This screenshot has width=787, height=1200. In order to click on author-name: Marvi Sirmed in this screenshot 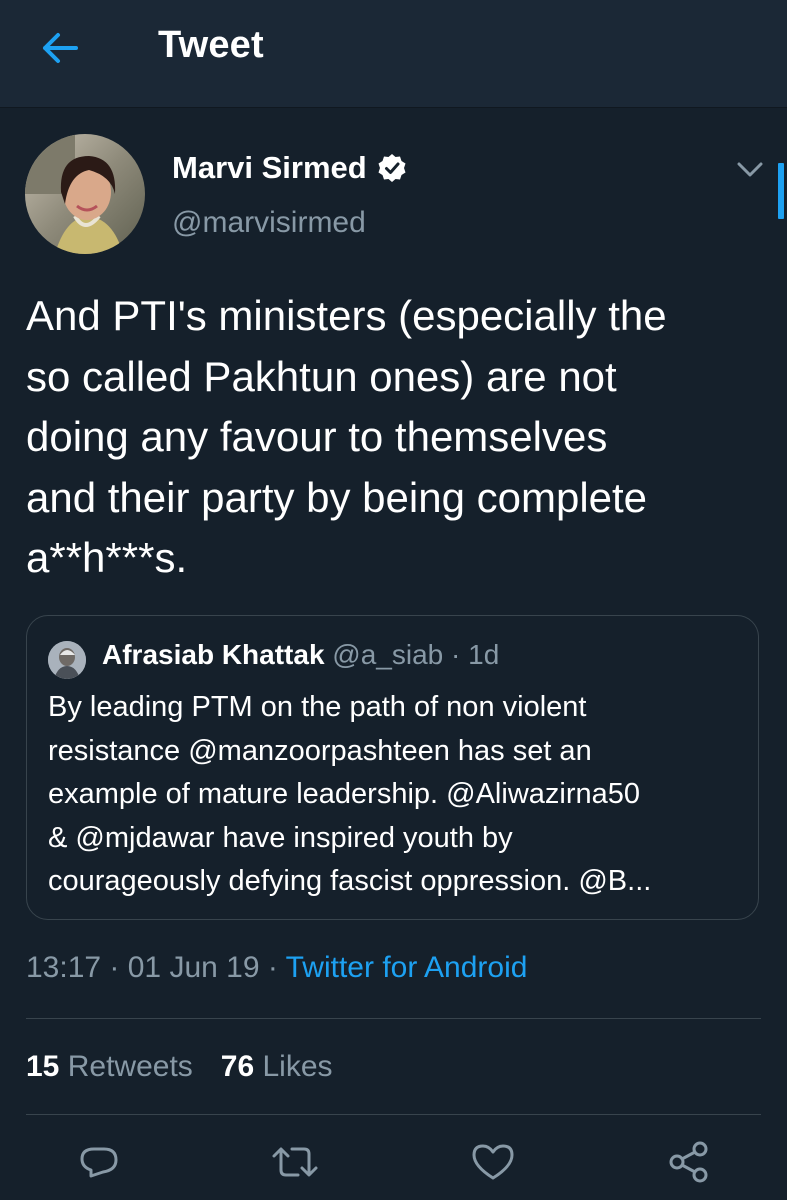, I will do `click(269, 167)`.